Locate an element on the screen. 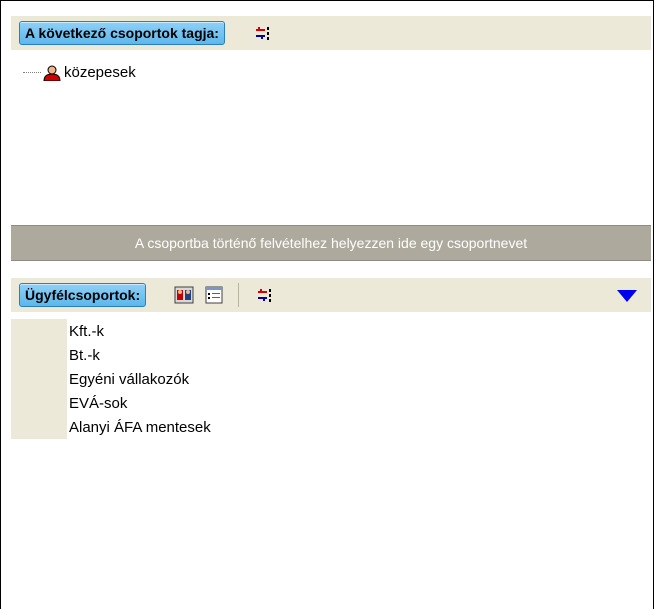 The width and height of the screenshot is (656, 609). list-item: Egyéni vállakozók is located at coordinates (128, 379).